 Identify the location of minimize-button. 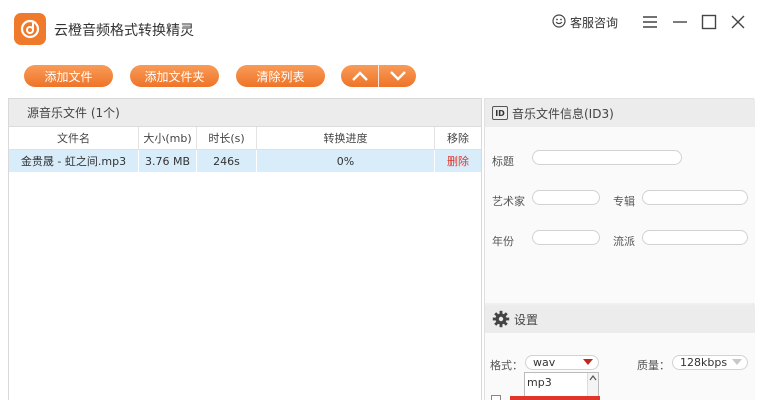
(680, 22).